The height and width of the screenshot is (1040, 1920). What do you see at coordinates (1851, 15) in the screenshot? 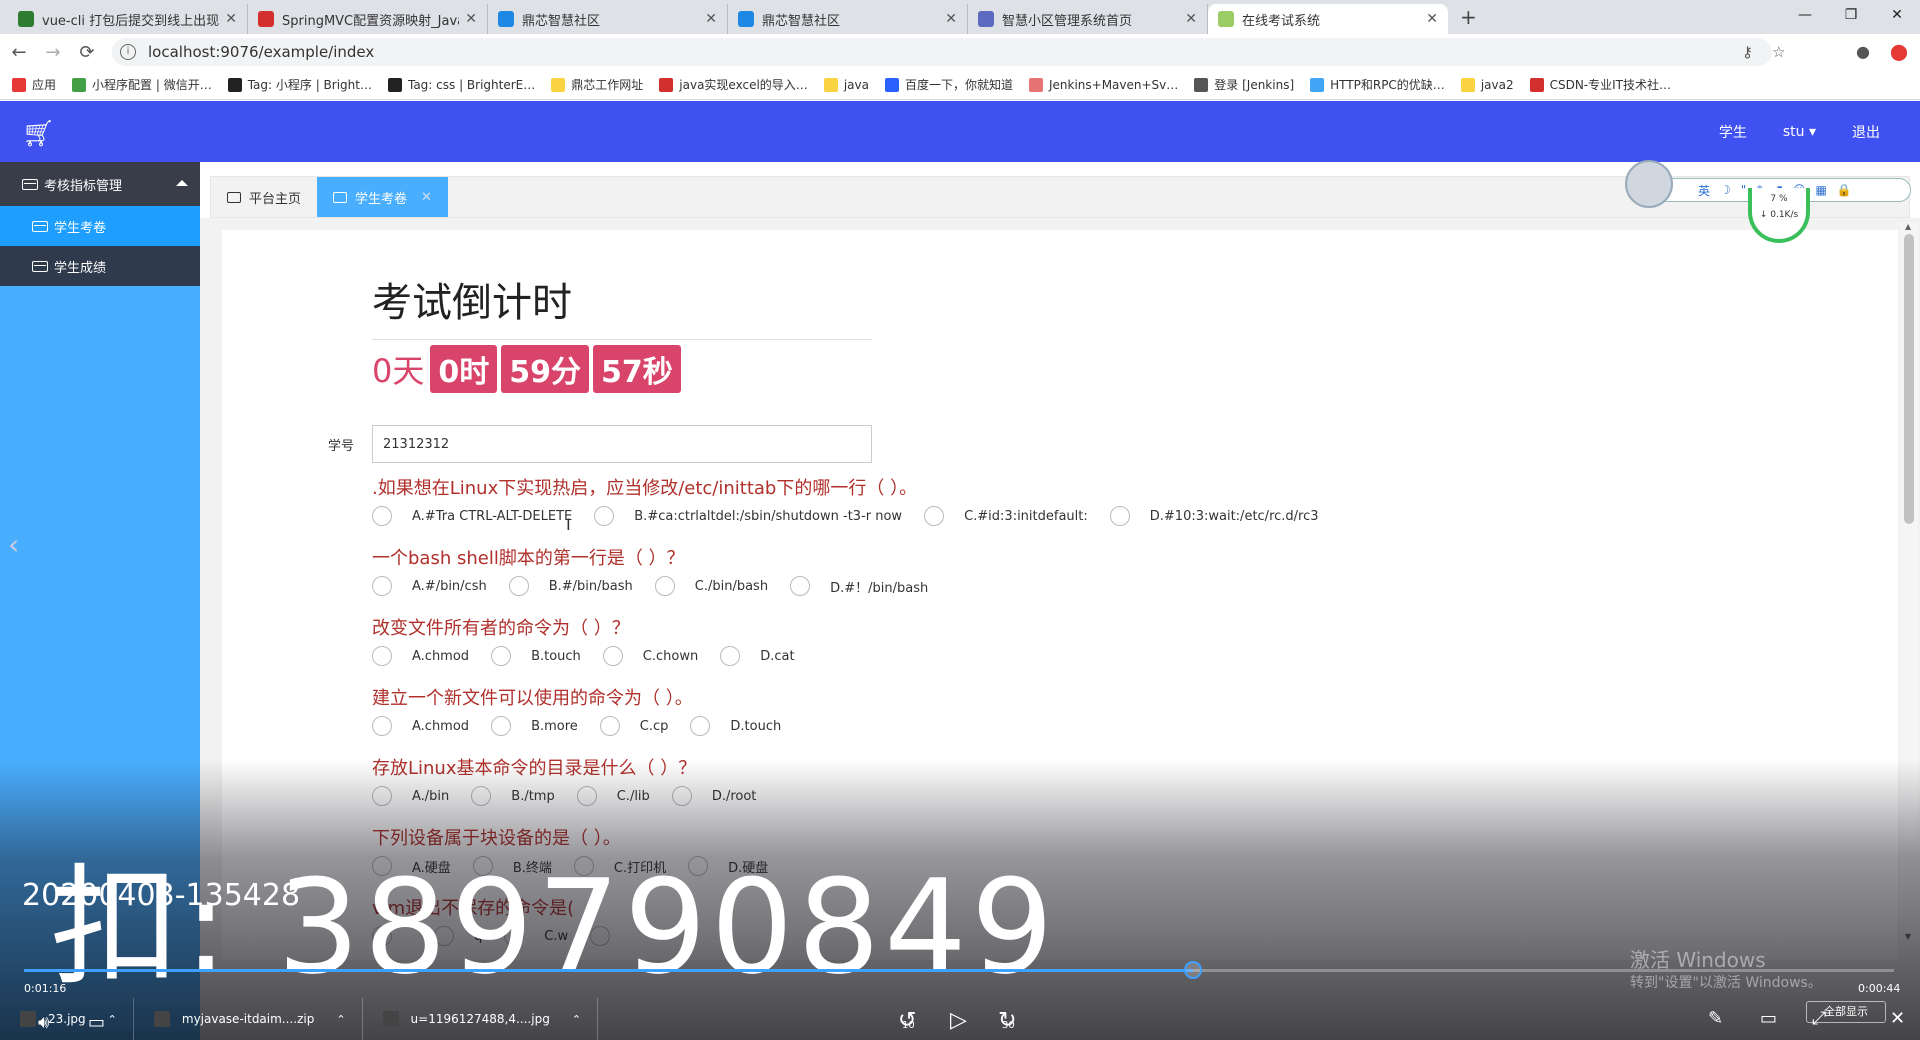
I see `maximize-button: ❐` at bounding box center [1851, 15].